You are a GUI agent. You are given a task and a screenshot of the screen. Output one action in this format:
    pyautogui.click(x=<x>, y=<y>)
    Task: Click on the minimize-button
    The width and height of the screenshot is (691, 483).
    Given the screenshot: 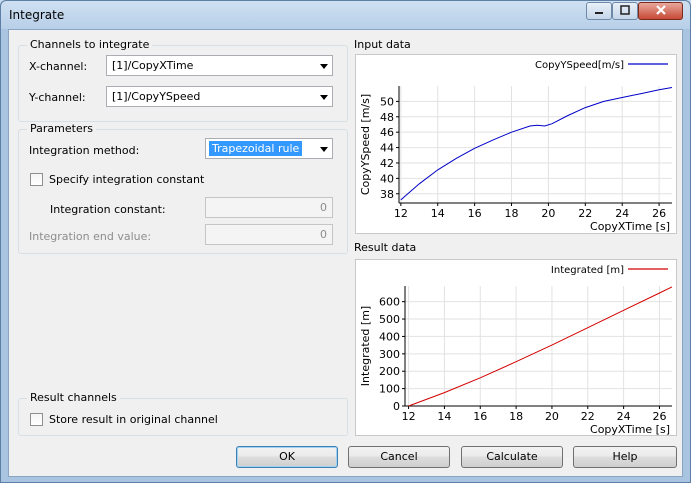 What is the action you would take?
    pyautogui.click(x=599, y=11)
    